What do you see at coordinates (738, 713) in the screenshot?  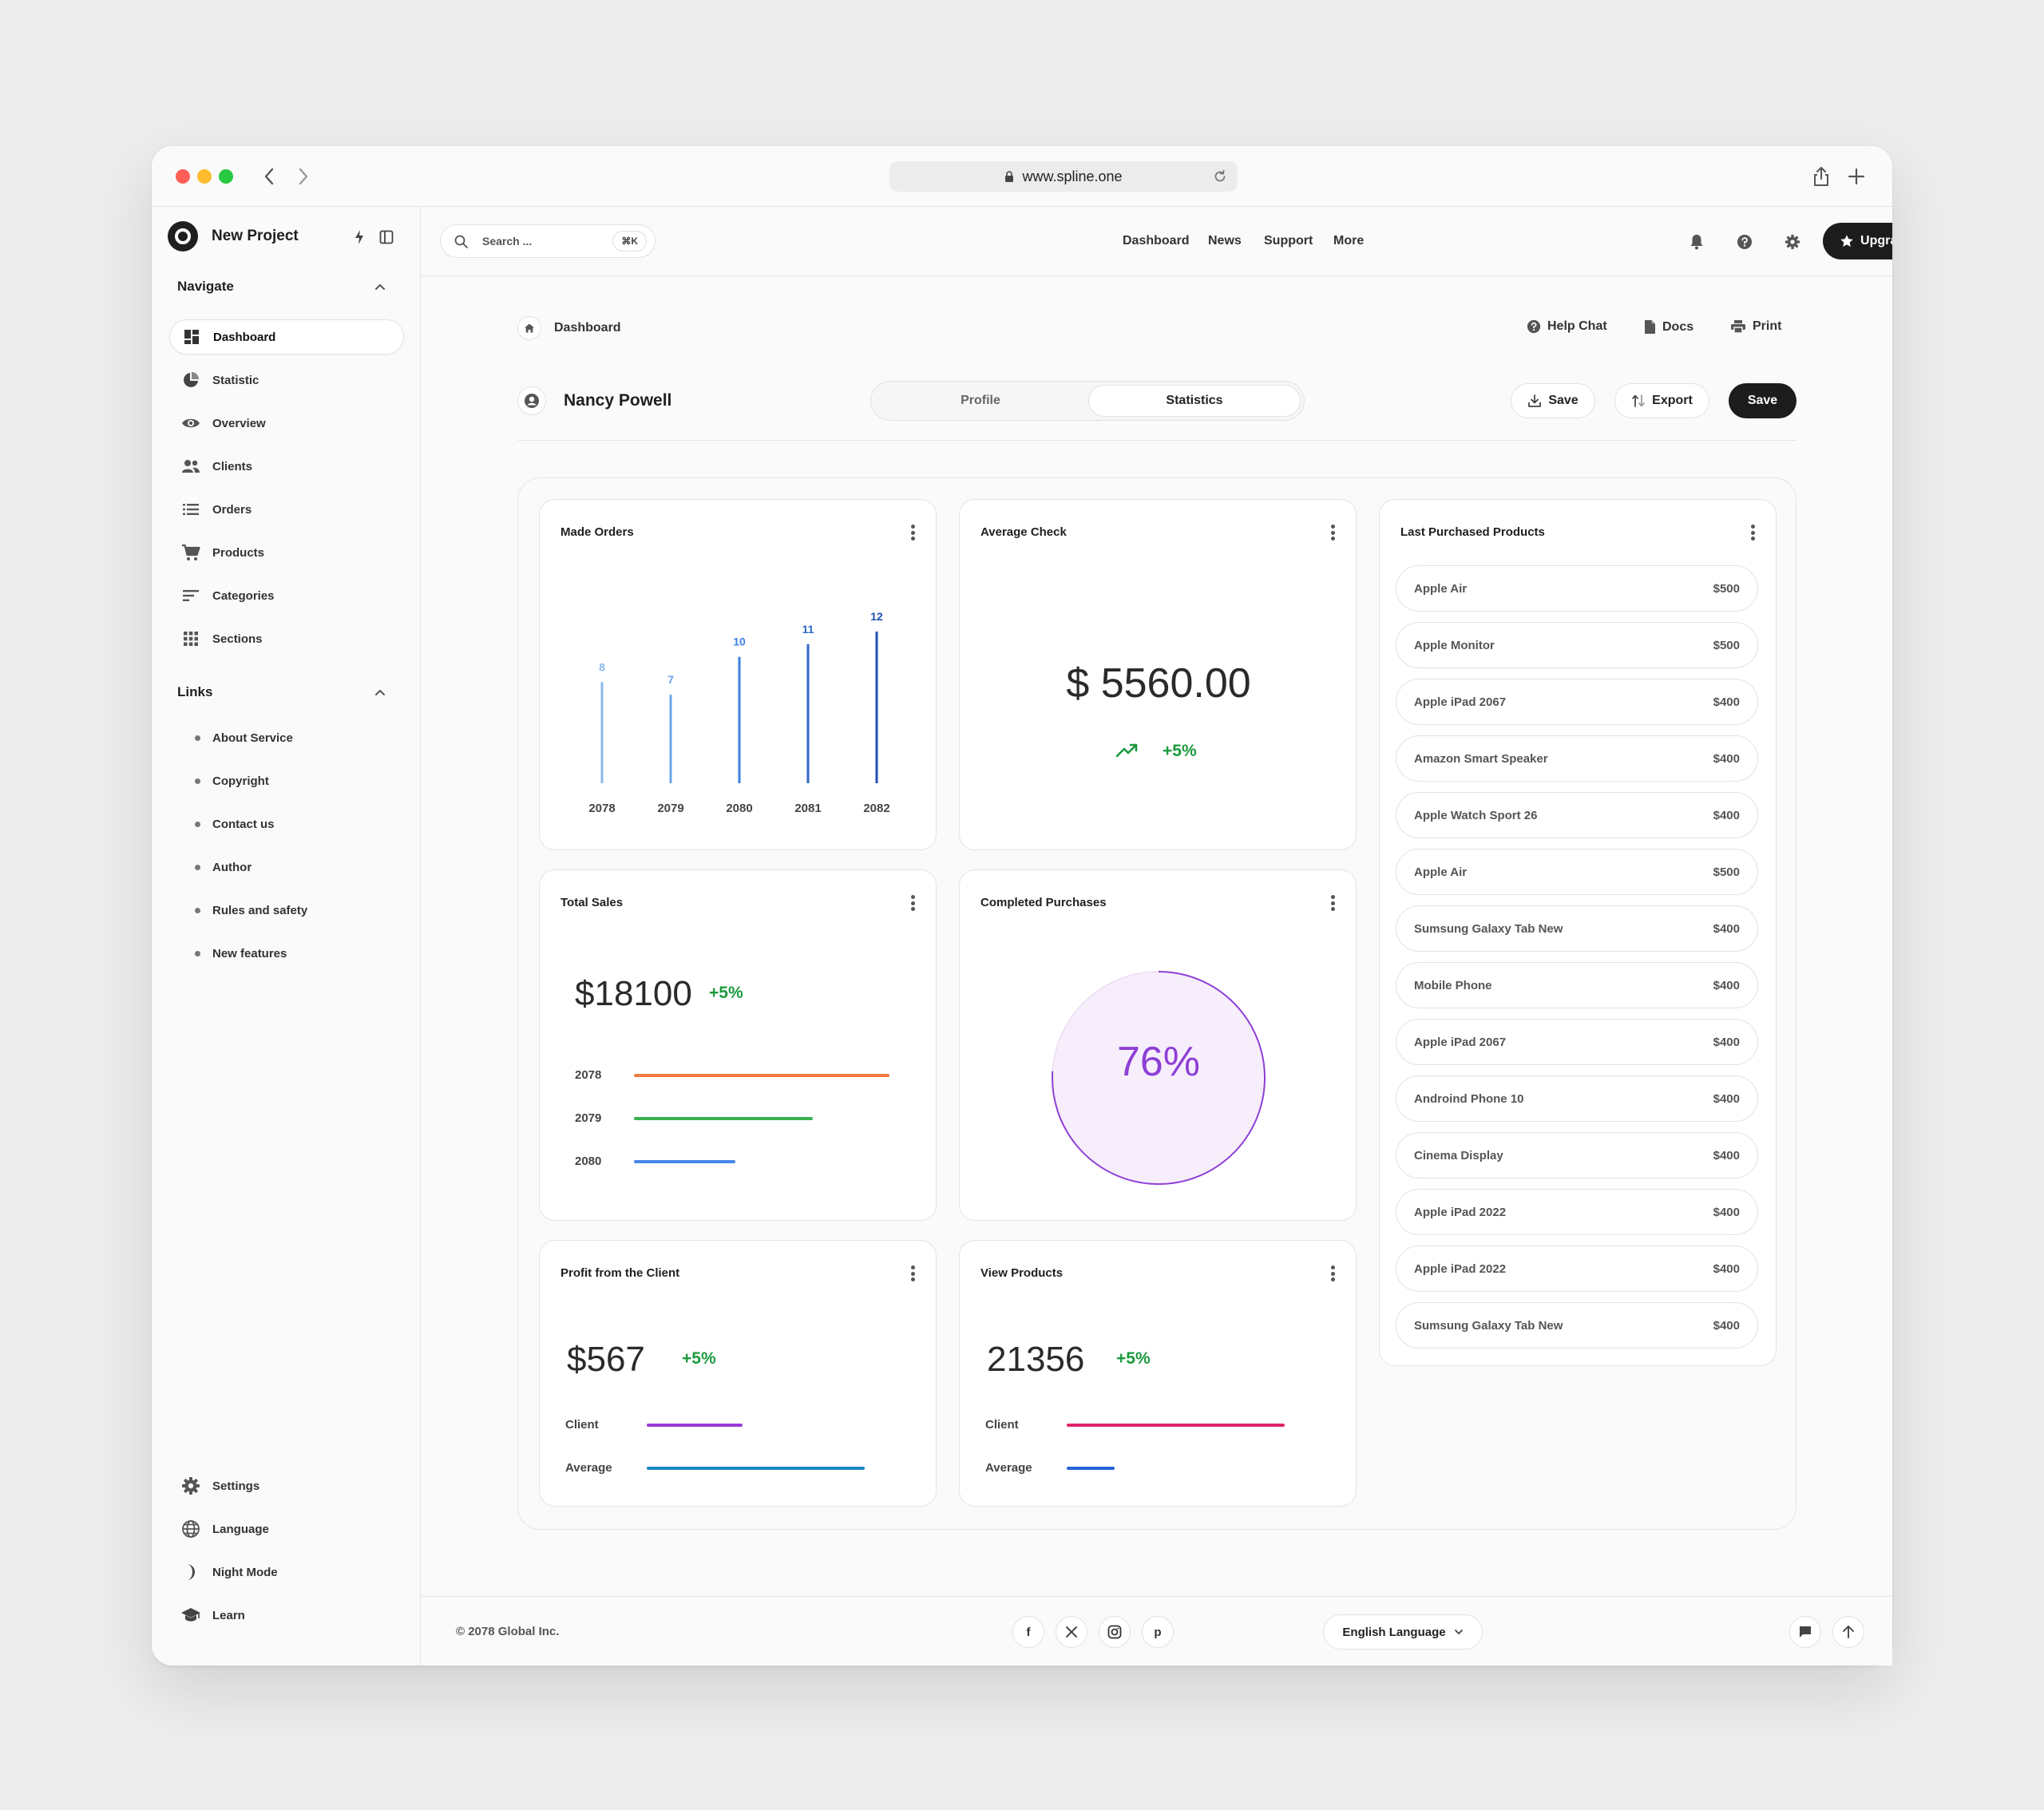 I see `made-orders-chart: 8 2078 7 2079 10 2080 11 2081 12 2082` at bounding box center [738, 713].